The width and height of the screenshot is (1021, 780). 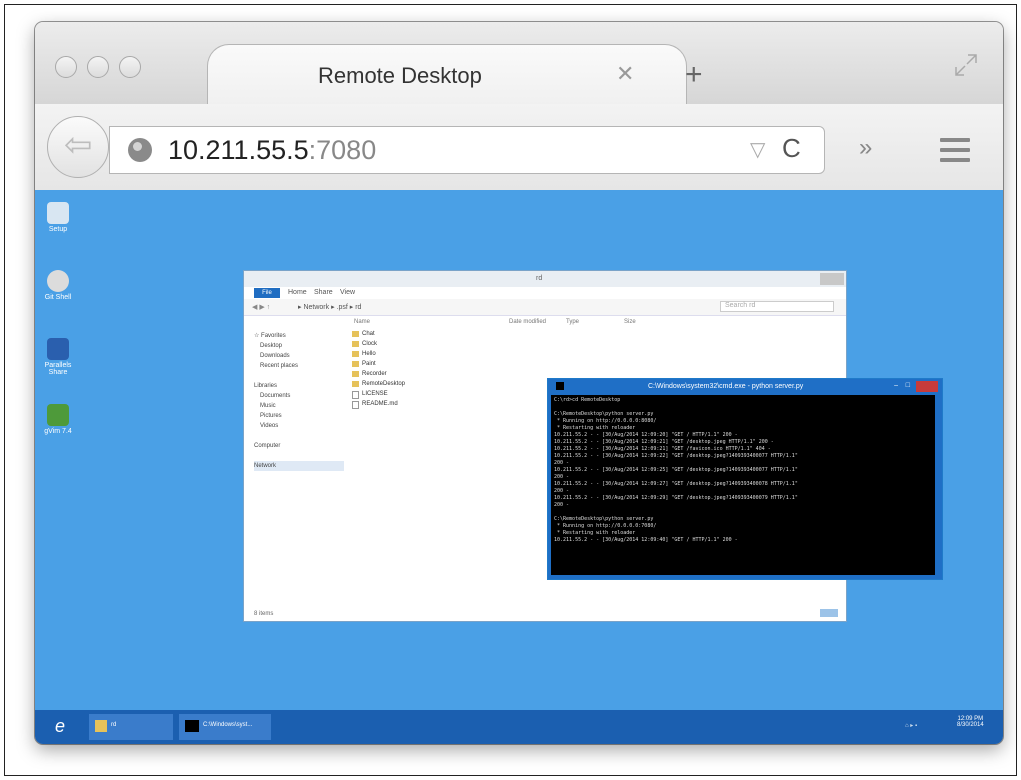 I want to click on parallels-share-icon, so click(x=58, y=349).